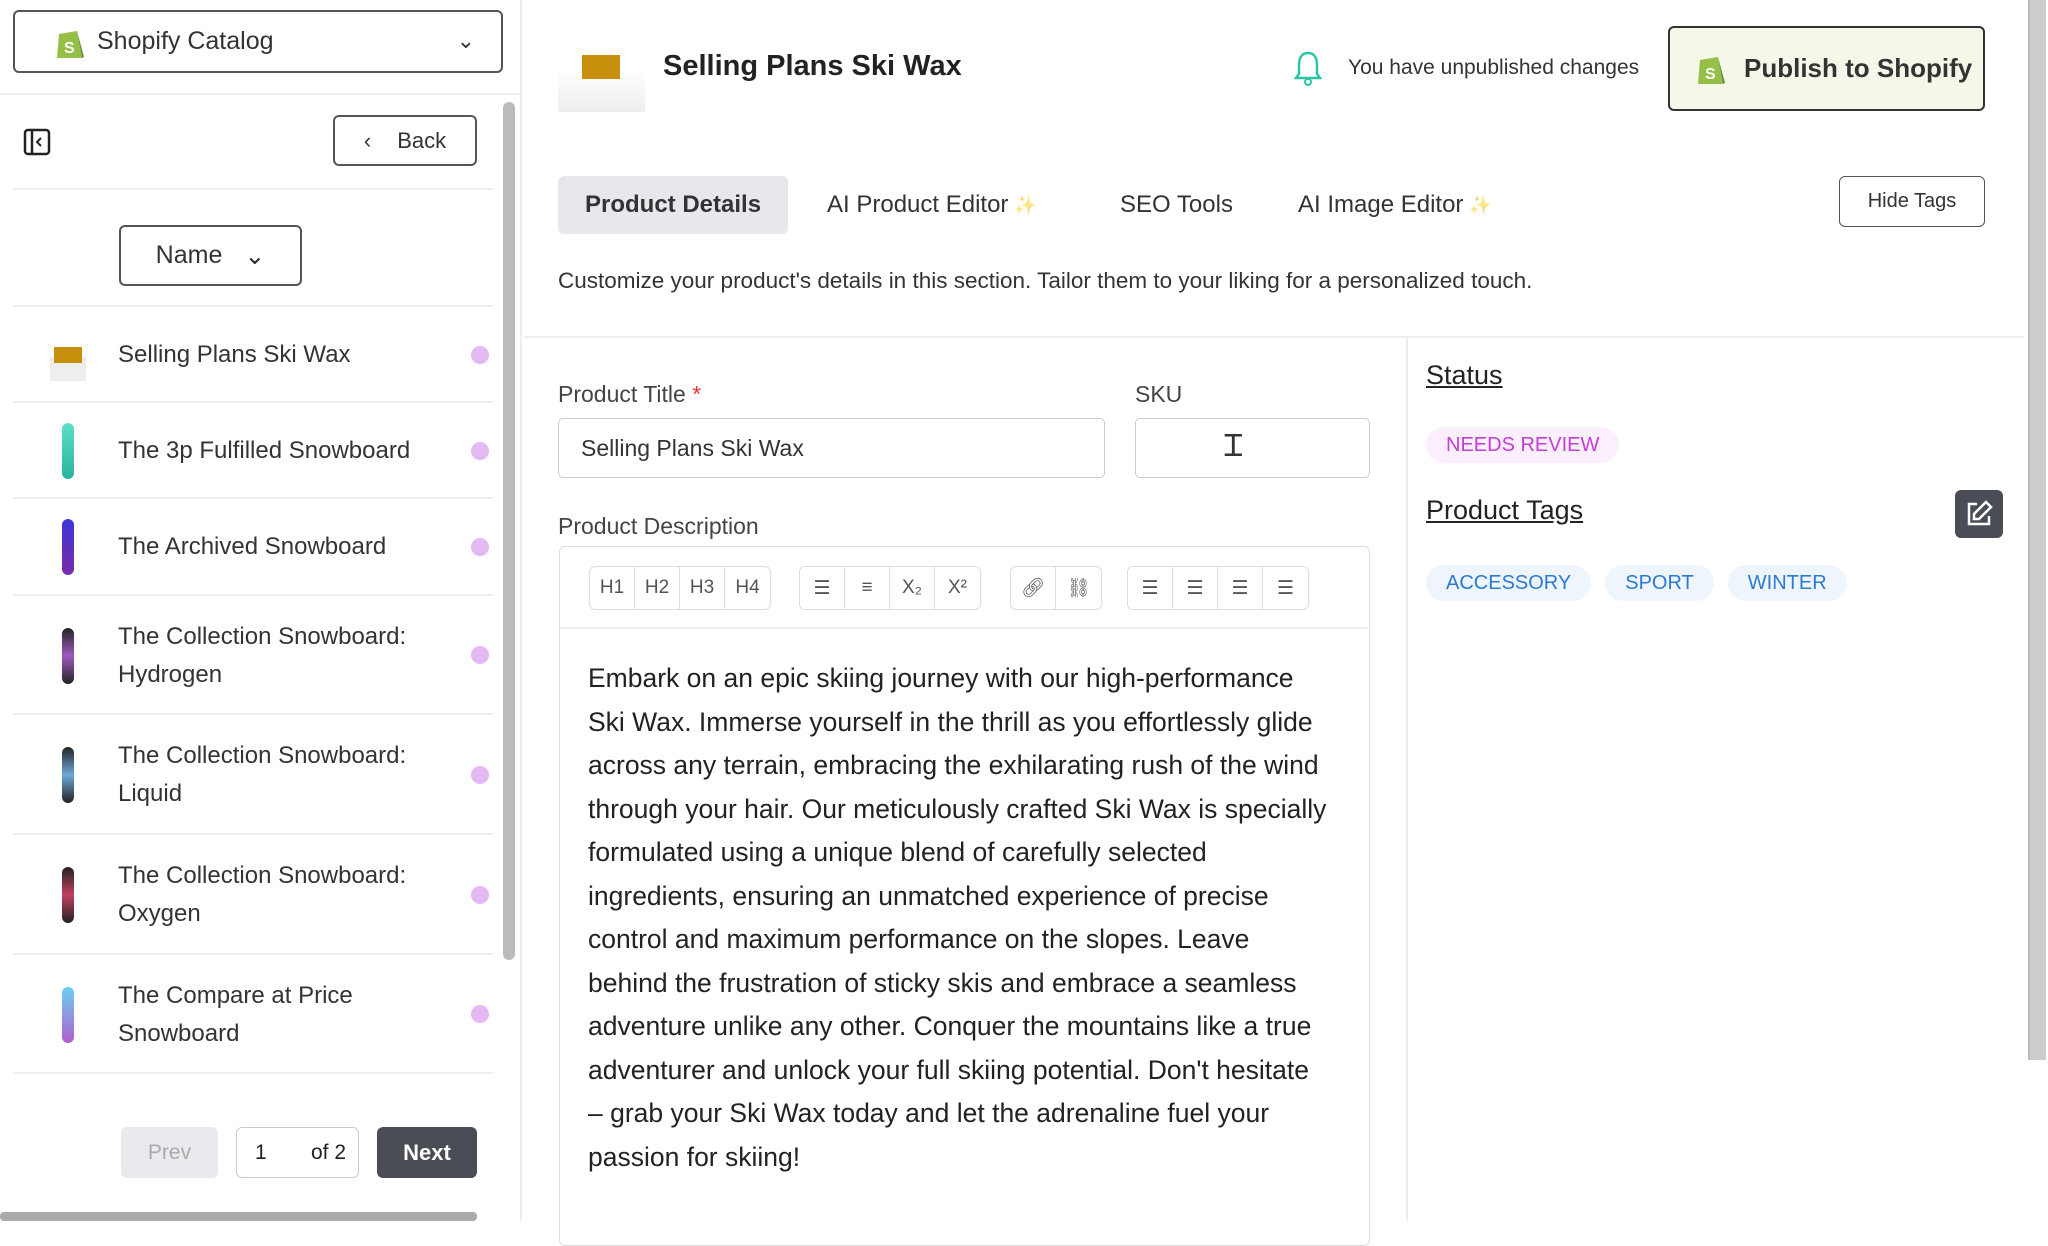 The height and width of the screenshot is (1246, 2048). I want to click on back-button: ‹ Back, so click(405, 140).